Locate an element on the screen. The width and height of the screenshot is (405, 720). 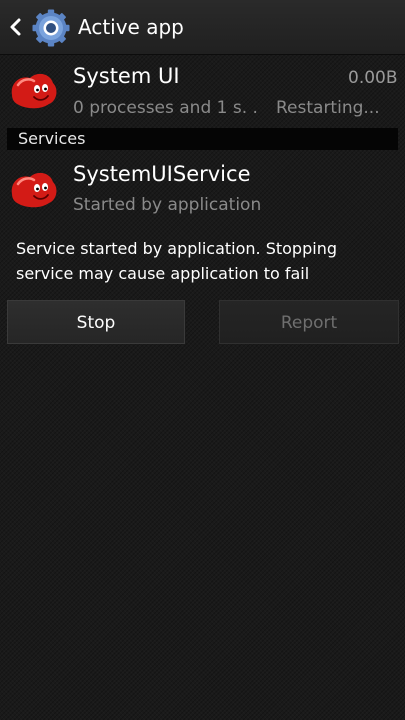
service-name: SystemUIService is located at coordinates (162, 174).